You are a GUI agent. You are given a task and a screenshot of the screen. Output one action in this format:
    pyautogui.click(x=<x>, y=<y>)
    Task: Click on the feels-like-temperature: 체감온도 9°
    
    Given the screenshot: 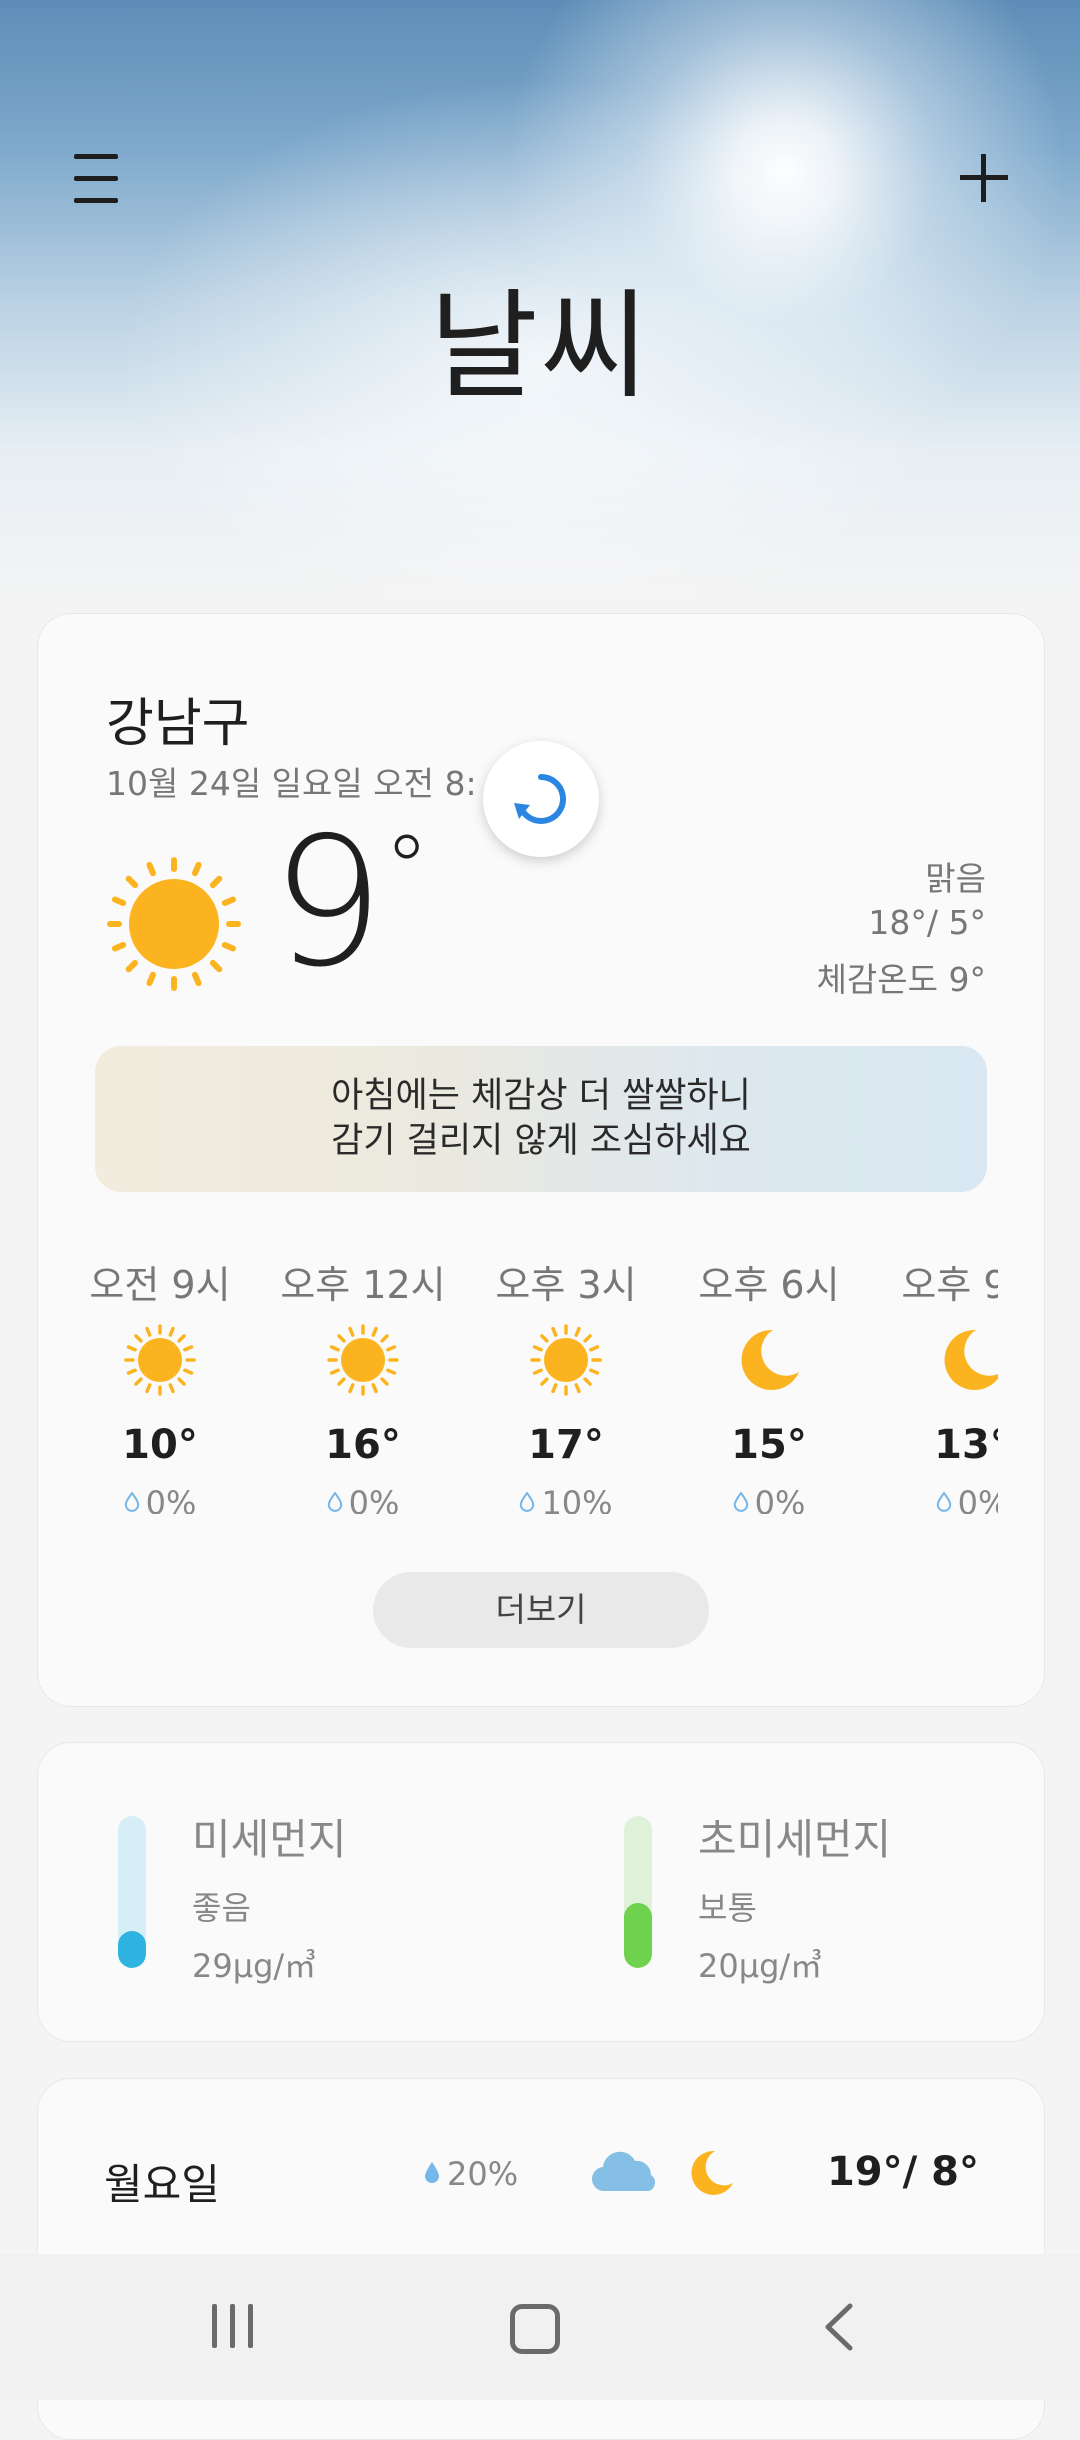 What is the action you would take?
    pyautogui.click(x=901, y=979)
    